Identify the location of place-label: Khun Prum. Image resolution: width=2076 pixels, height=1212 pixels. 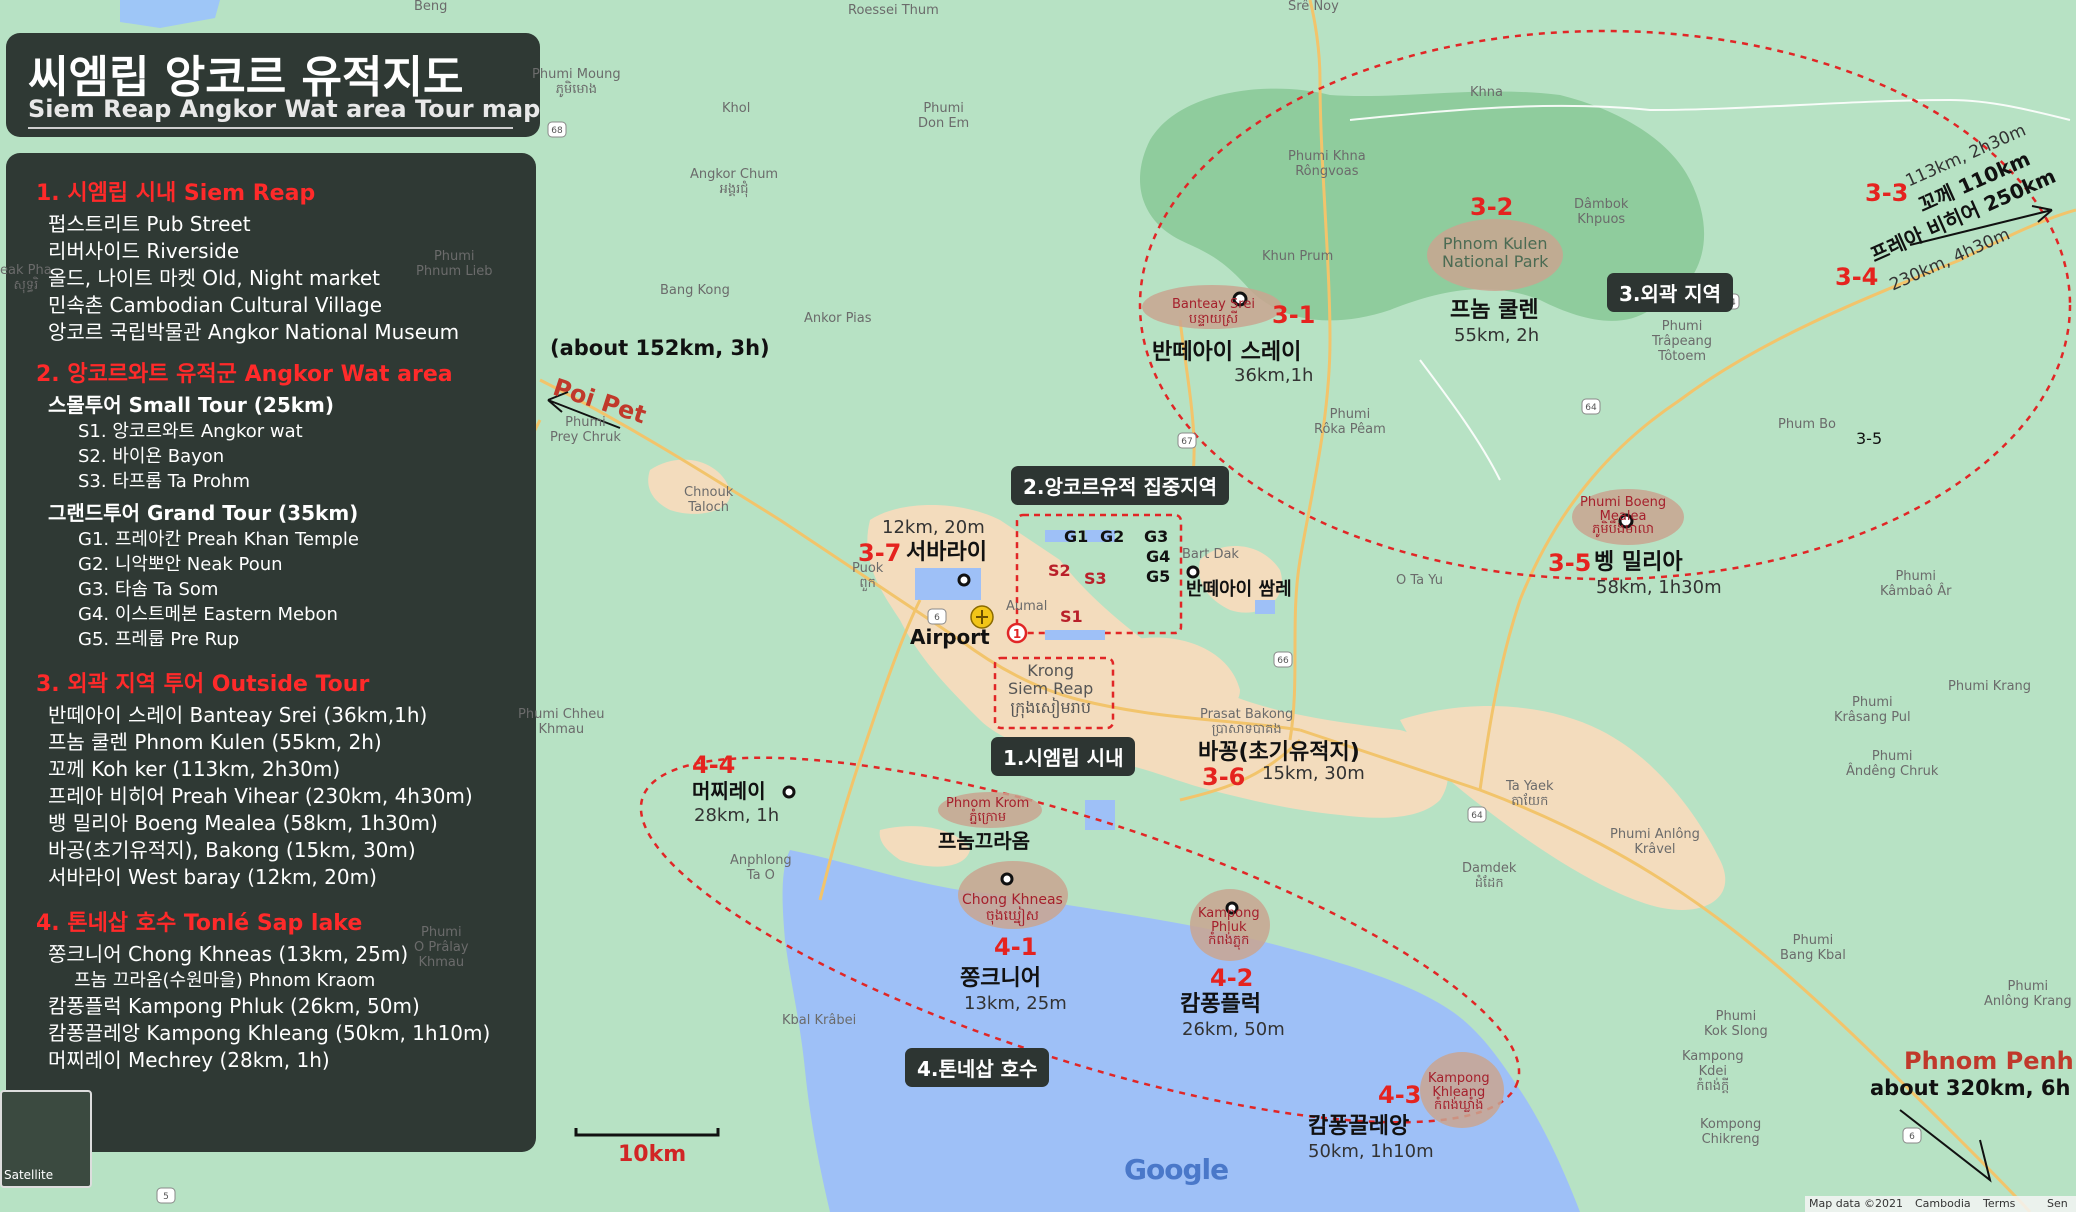
(1298, 256).